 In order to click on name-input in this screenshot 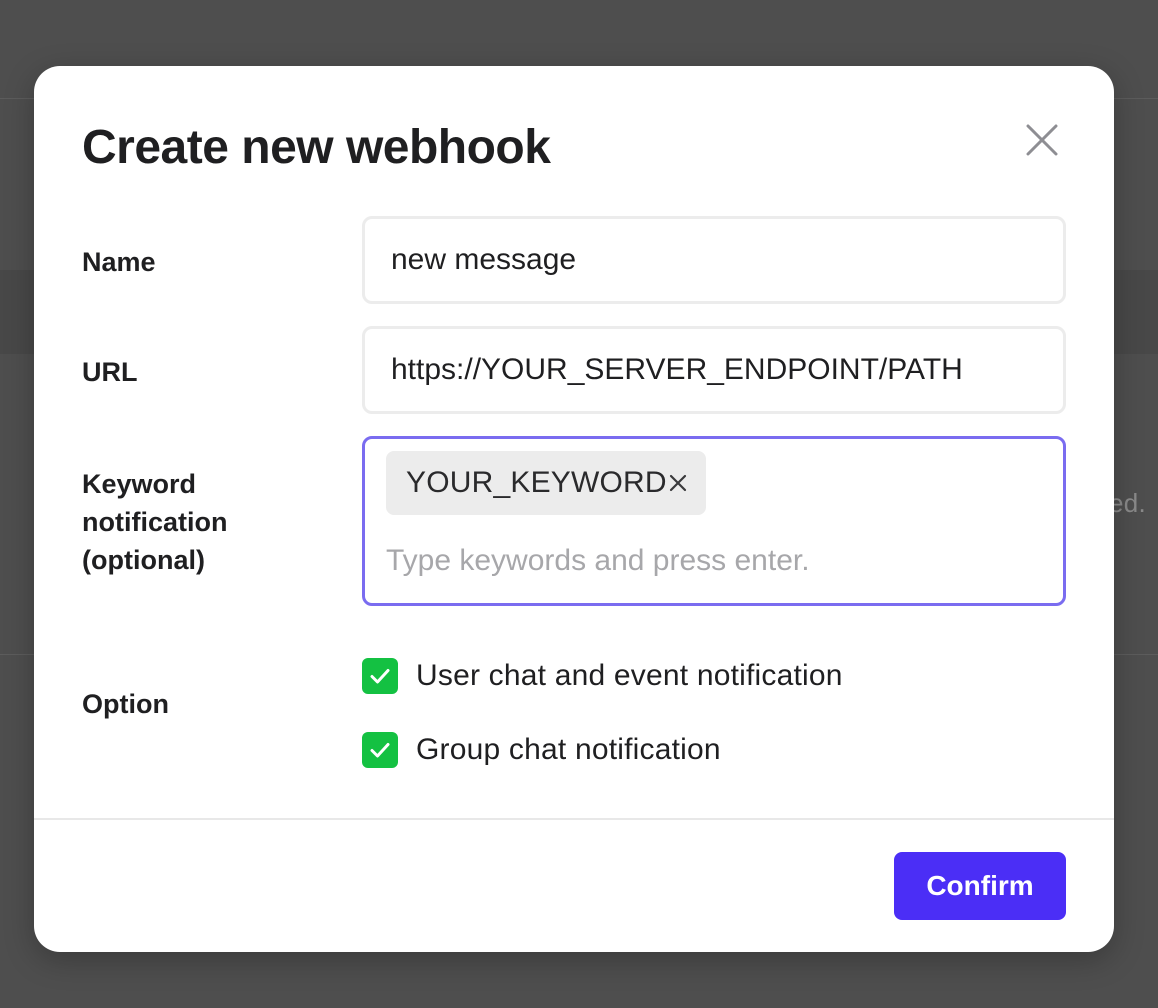, I will do `click(714, 260)`.